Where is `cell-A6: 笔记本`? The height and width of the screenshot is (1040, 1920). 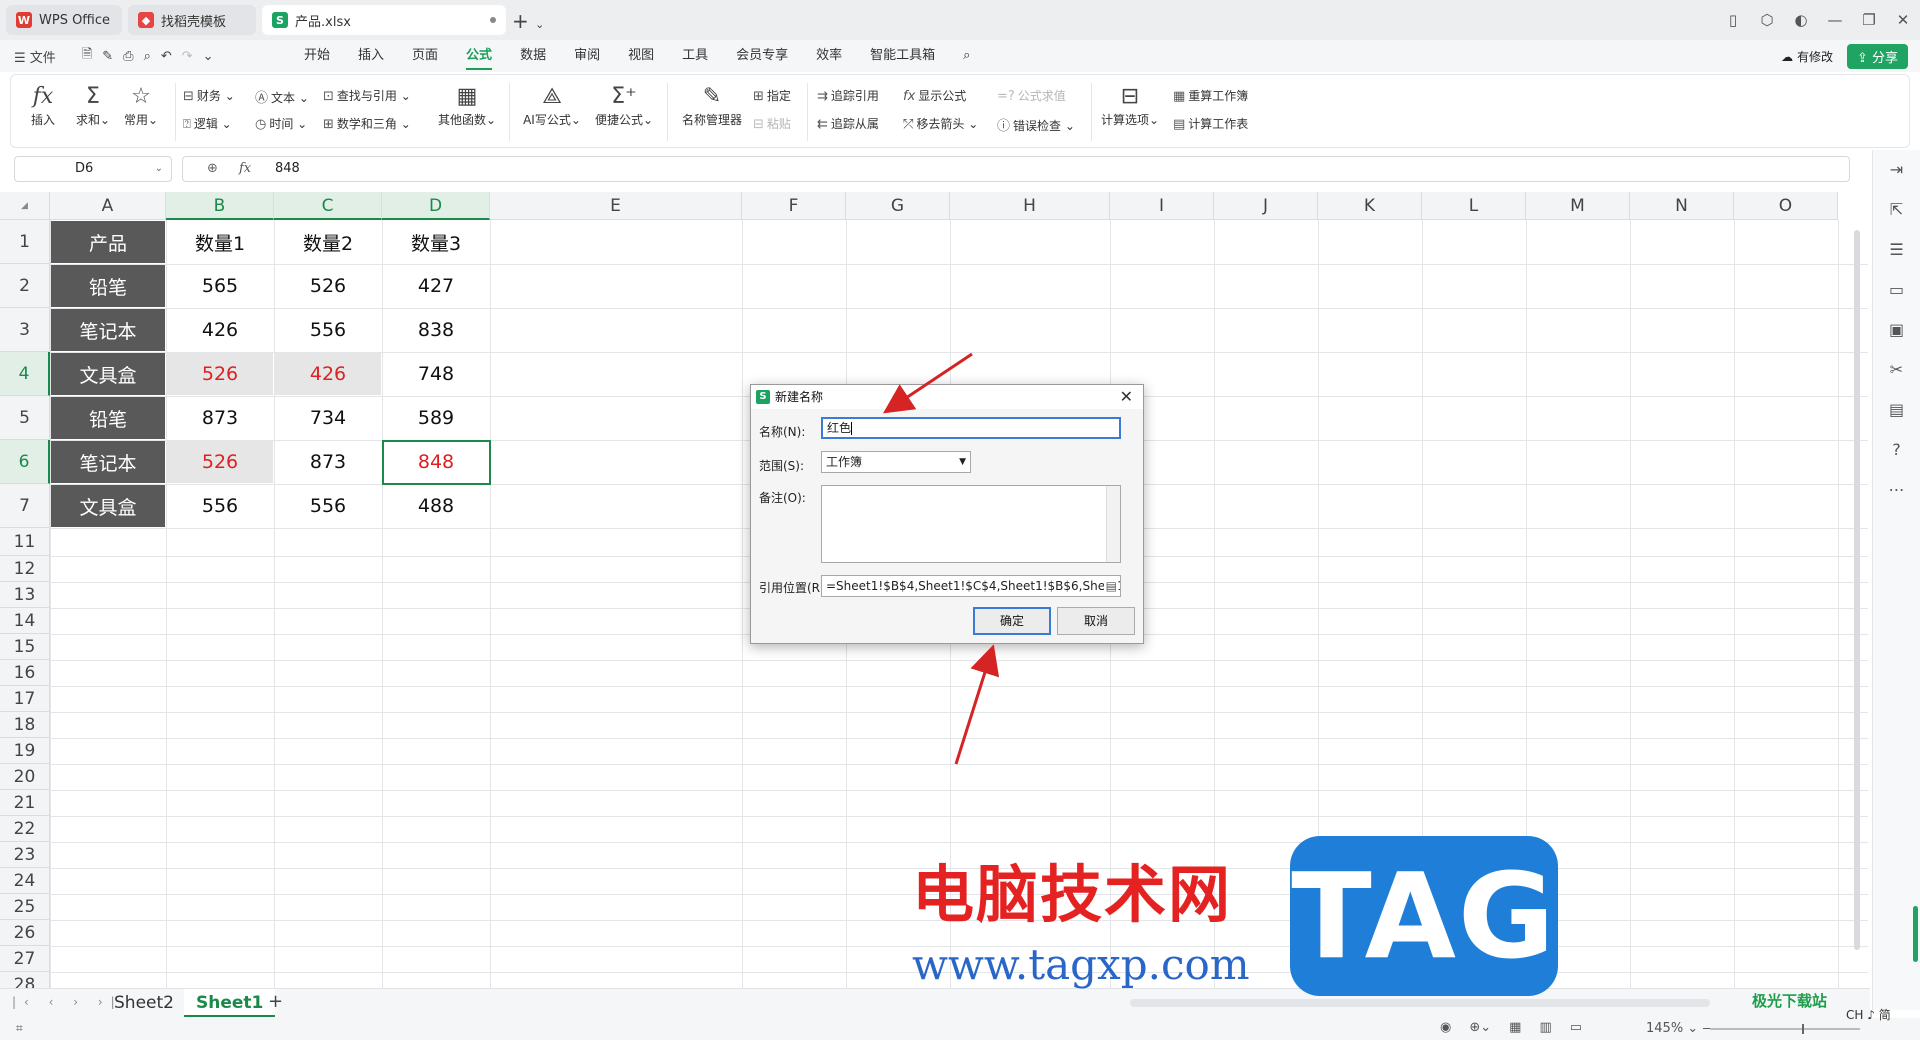
cell-A6: 笔记本 is located at coordinates (108, 462).